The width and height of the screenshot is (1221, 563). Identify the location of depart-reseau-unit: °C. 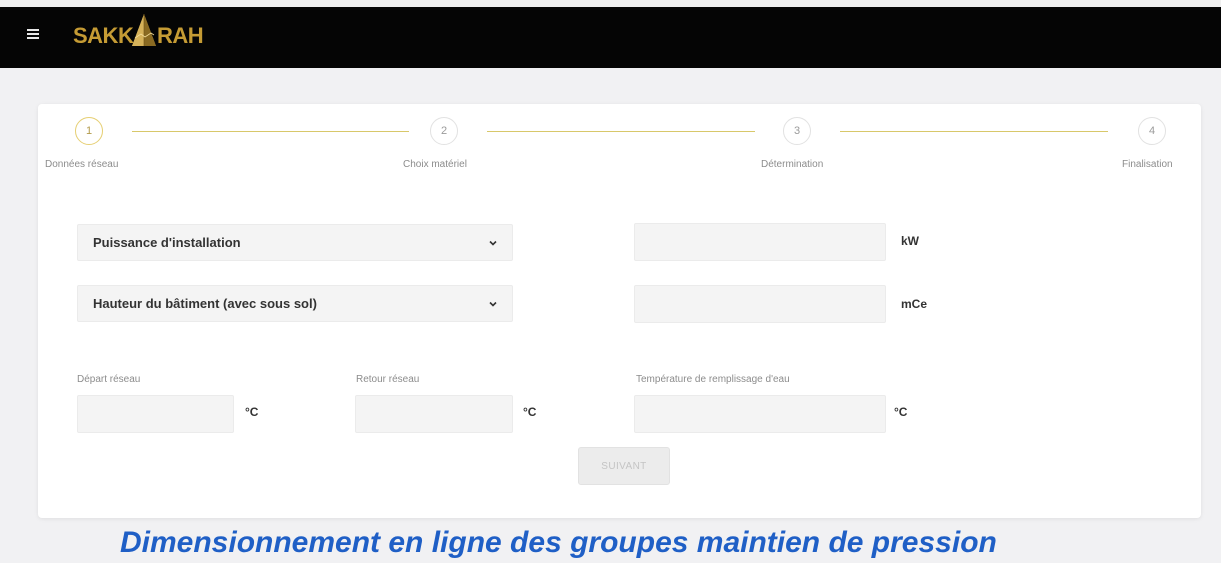
(252, 412).